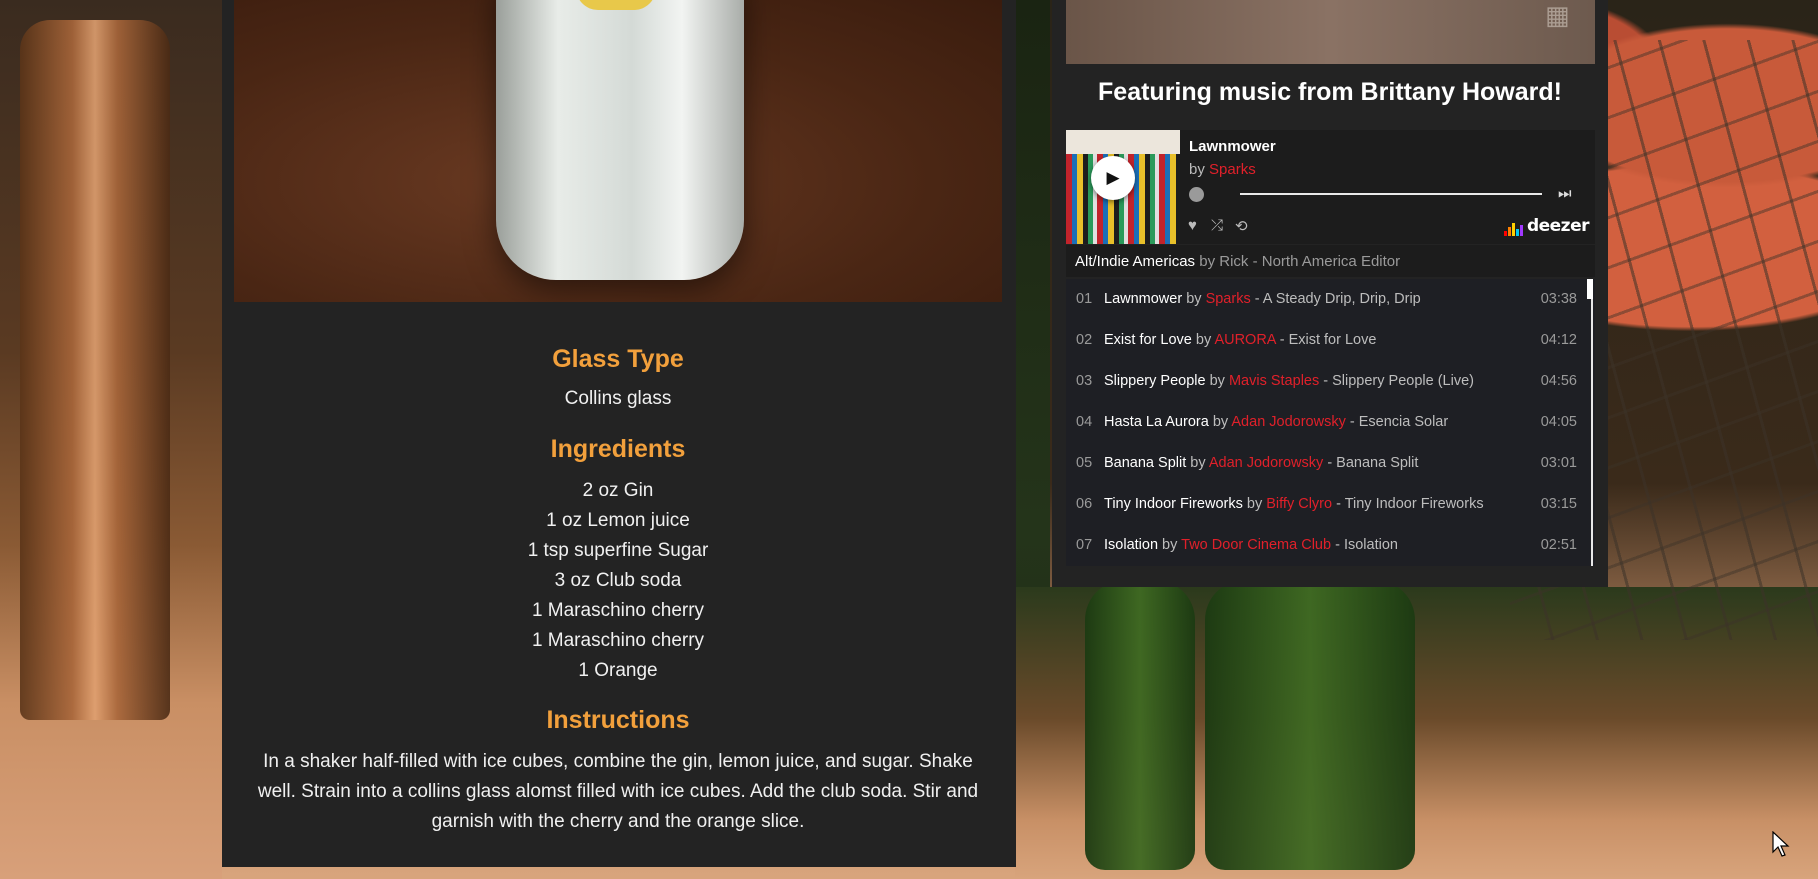  What do you see at coordinates (1084, 299) in the screenshot?
I see `track-number: 01` at bounding box center [1084, 299].